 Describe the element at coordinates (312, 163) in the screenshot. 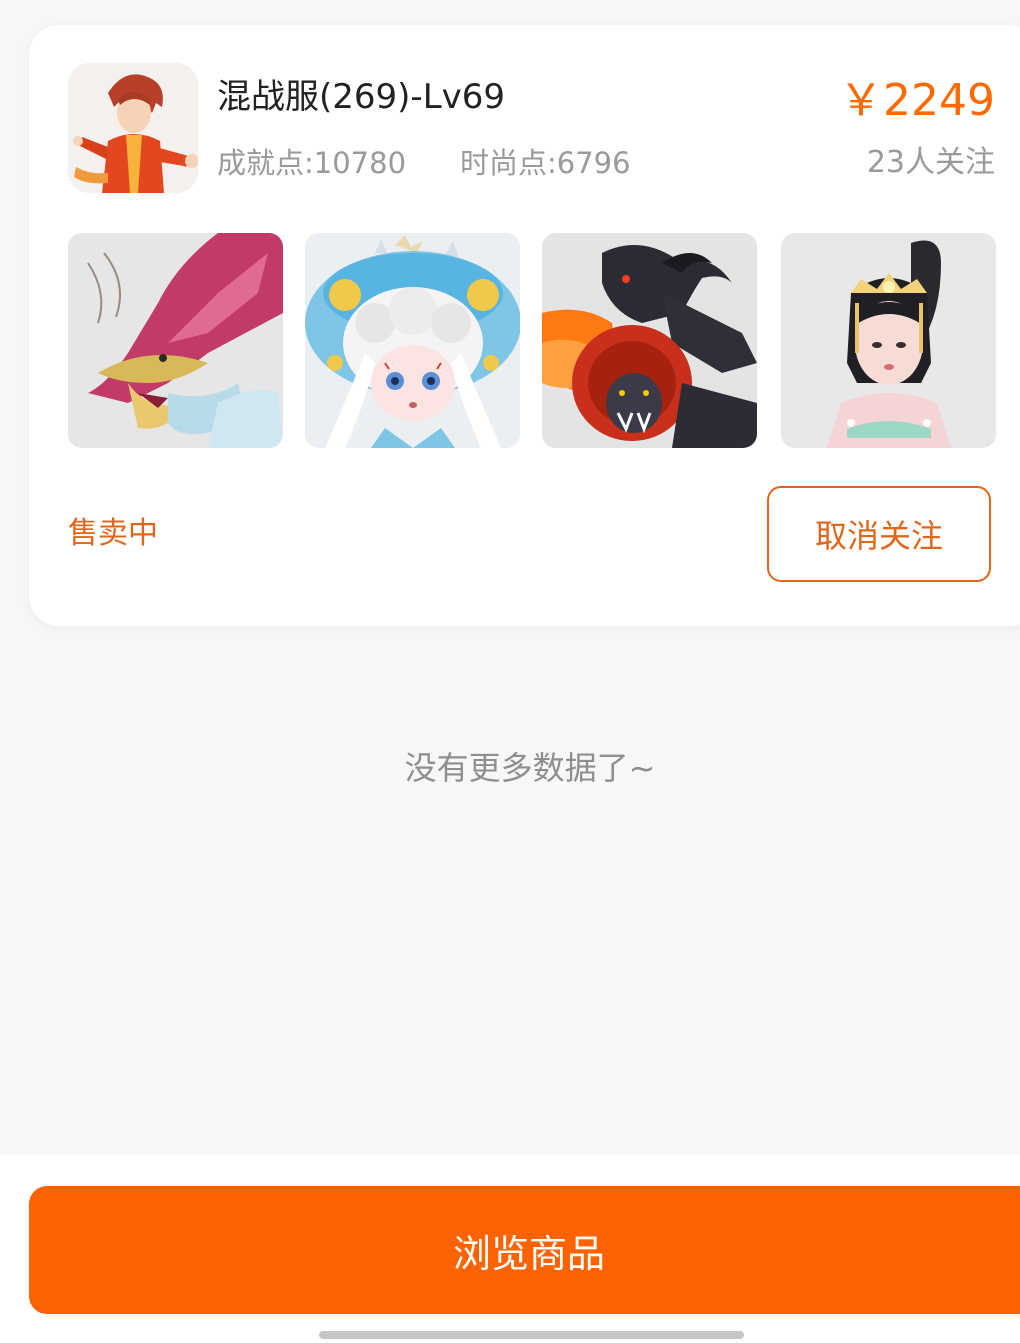

I see `achievement-points: 成就点:10780` at that location.